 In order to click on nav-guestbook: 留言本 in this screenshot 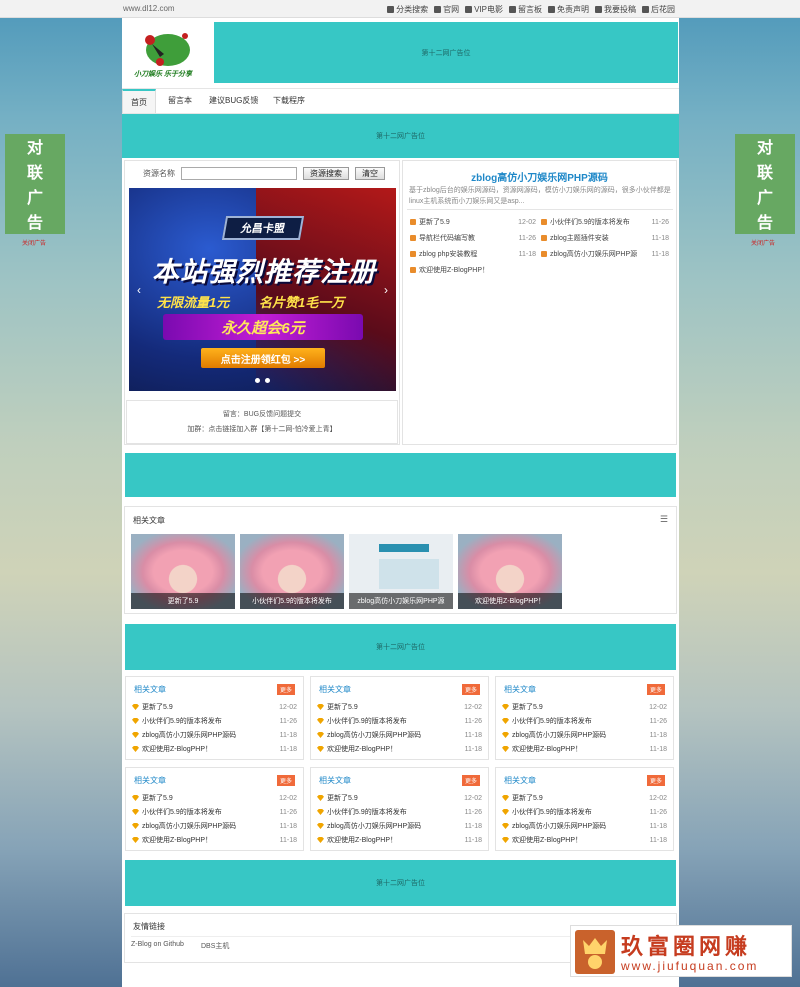, I will do `click(180, 101)`.